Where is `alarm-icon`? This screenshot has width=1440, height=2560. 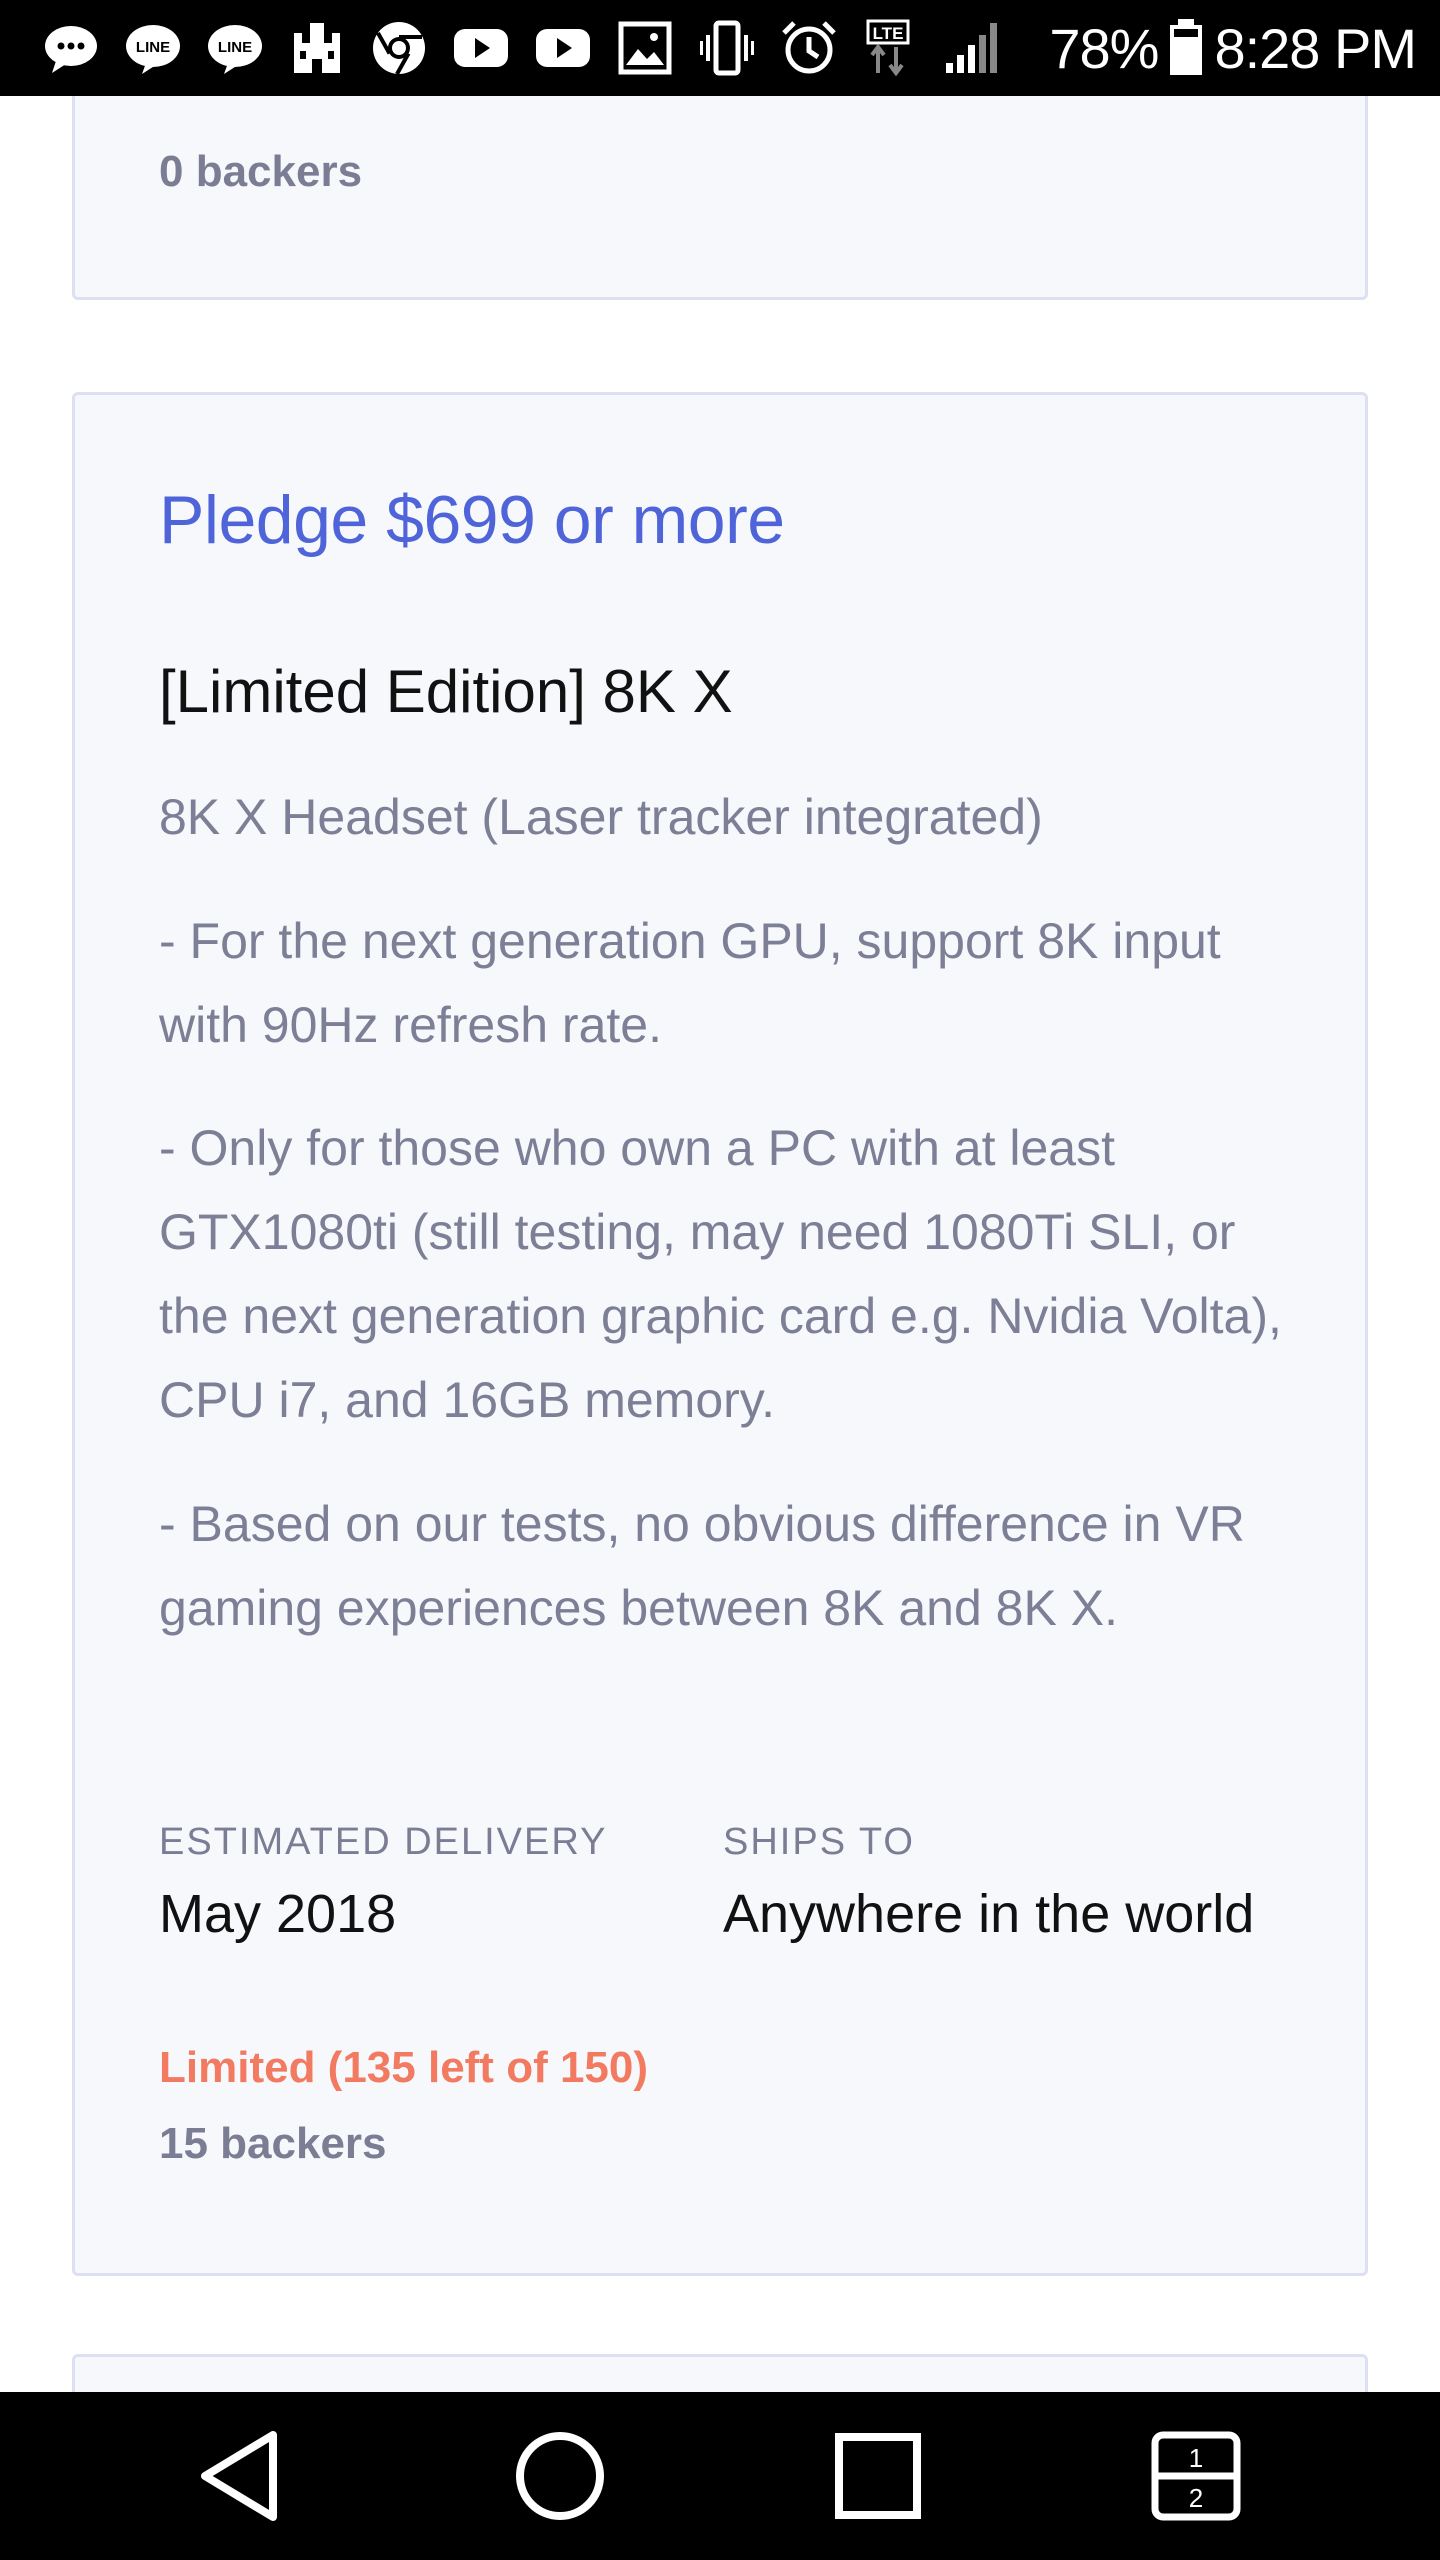 alarm-icon is located at coordinates (809, 48).